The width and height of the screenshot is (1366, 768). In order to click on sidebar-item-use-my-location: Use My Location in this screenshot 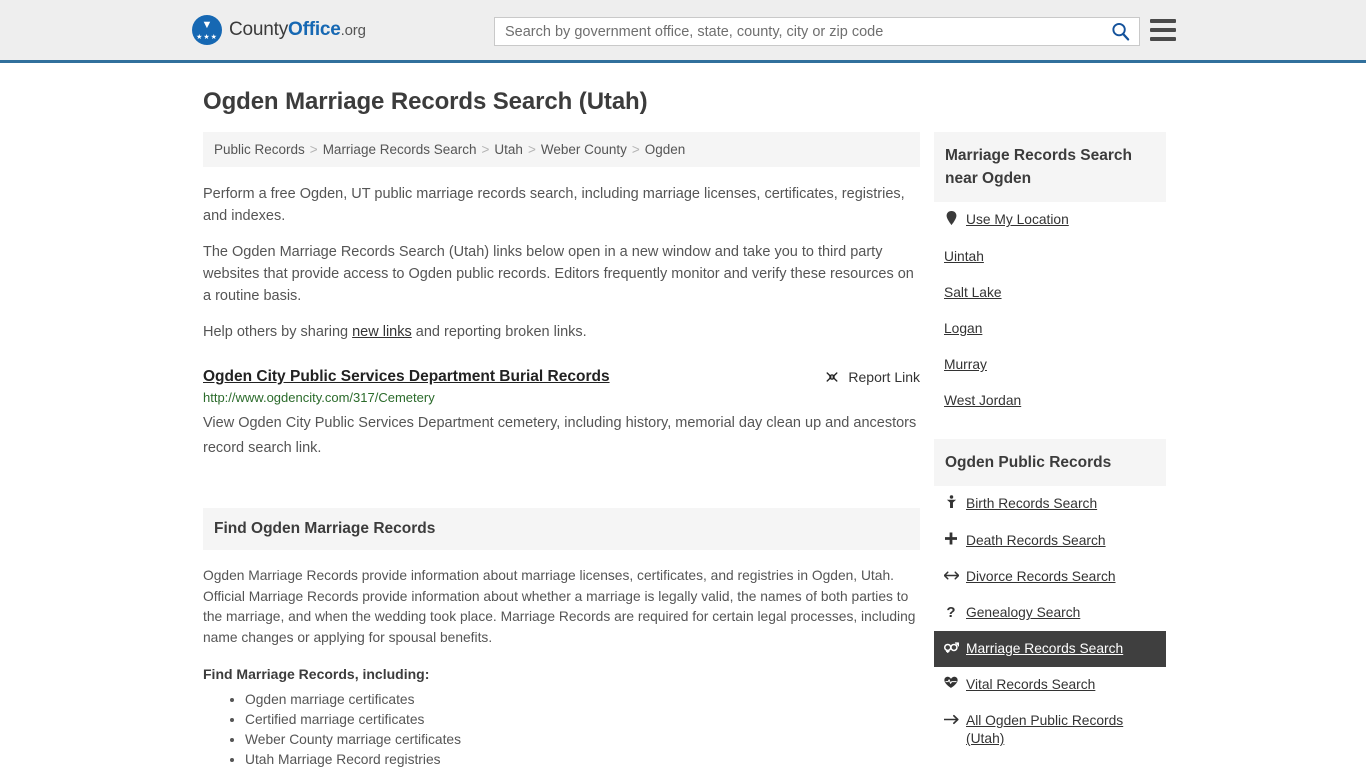, I will do `click(1050, 220)`.